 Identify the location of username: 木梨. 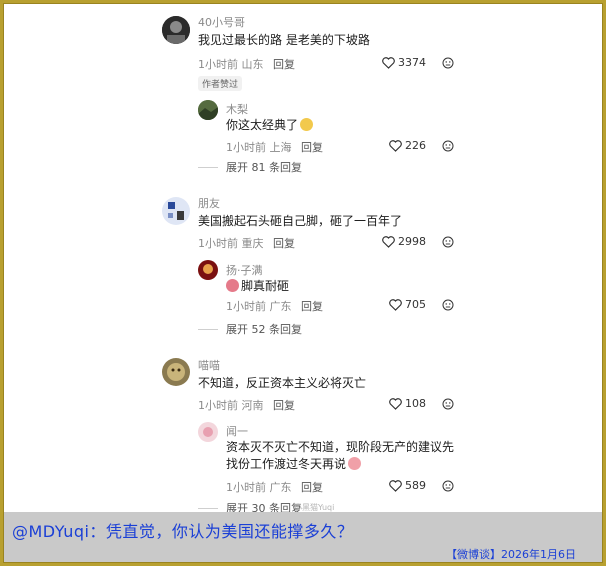
(237, 109).